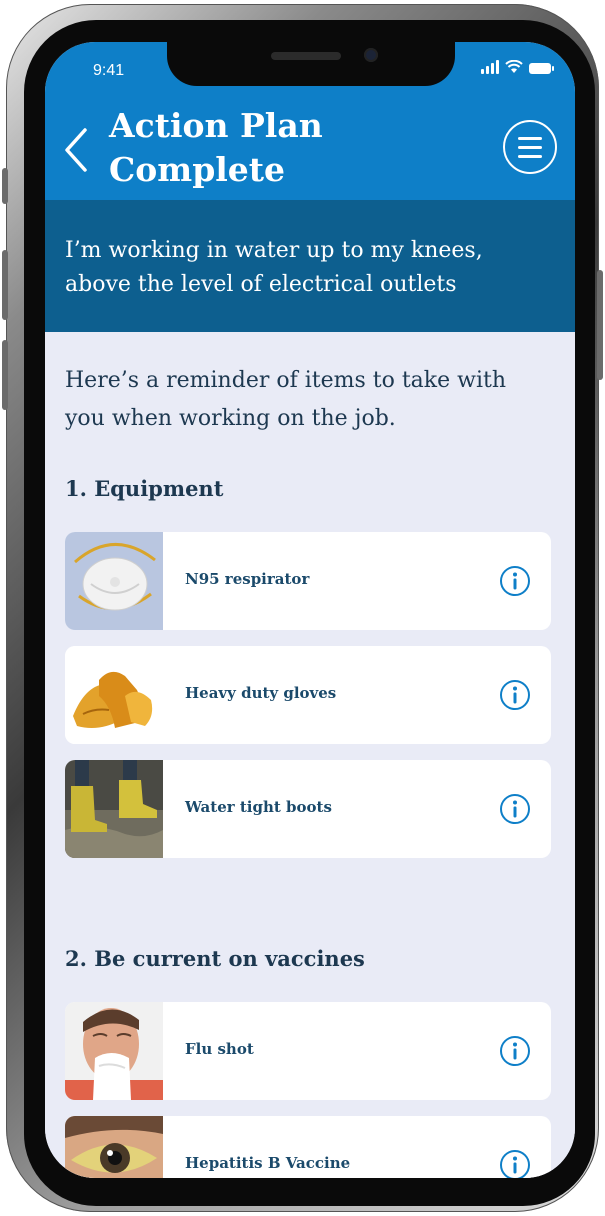 The height and width of the screenshot is (1216, 605). Describe the element at coordinates (5, 375) in the screenshot. I see `volume-down-button` at that location.